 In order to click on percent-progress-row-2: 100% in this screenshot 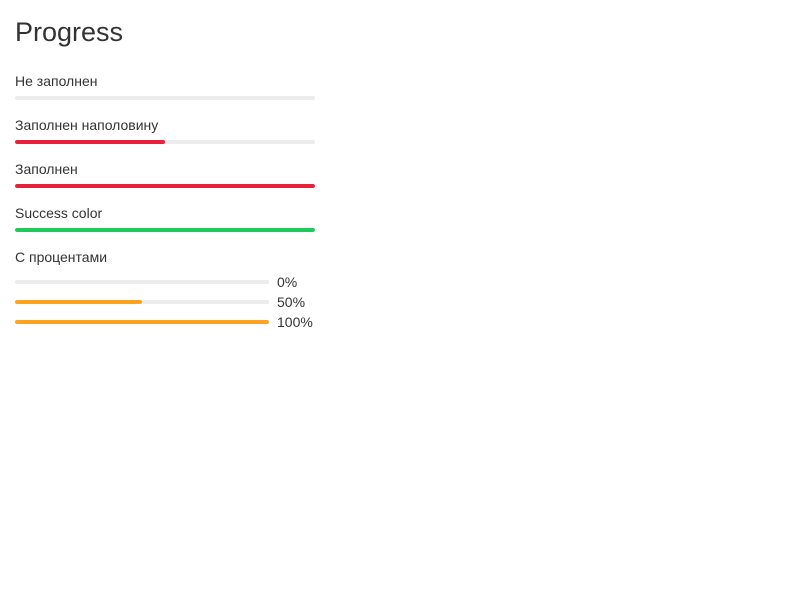, I will do `click(170, 322)`.